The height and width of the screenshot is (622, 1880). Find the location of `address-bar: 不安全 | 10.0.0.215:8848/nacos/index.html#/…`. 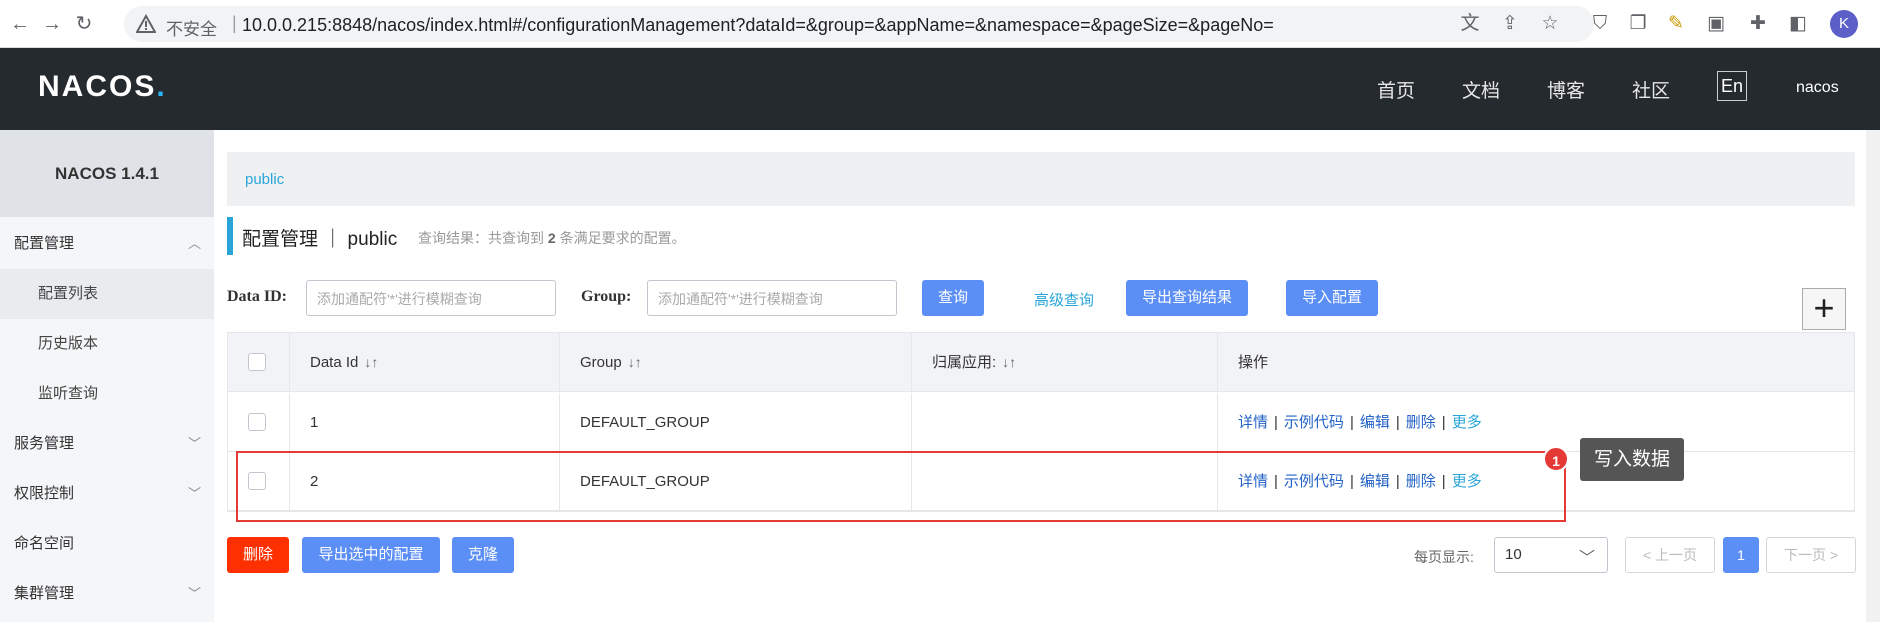

address-bar: 不安全 | 10.0.0.215:8848/nacos/index.html#/… is located at coordinates (859, 24).